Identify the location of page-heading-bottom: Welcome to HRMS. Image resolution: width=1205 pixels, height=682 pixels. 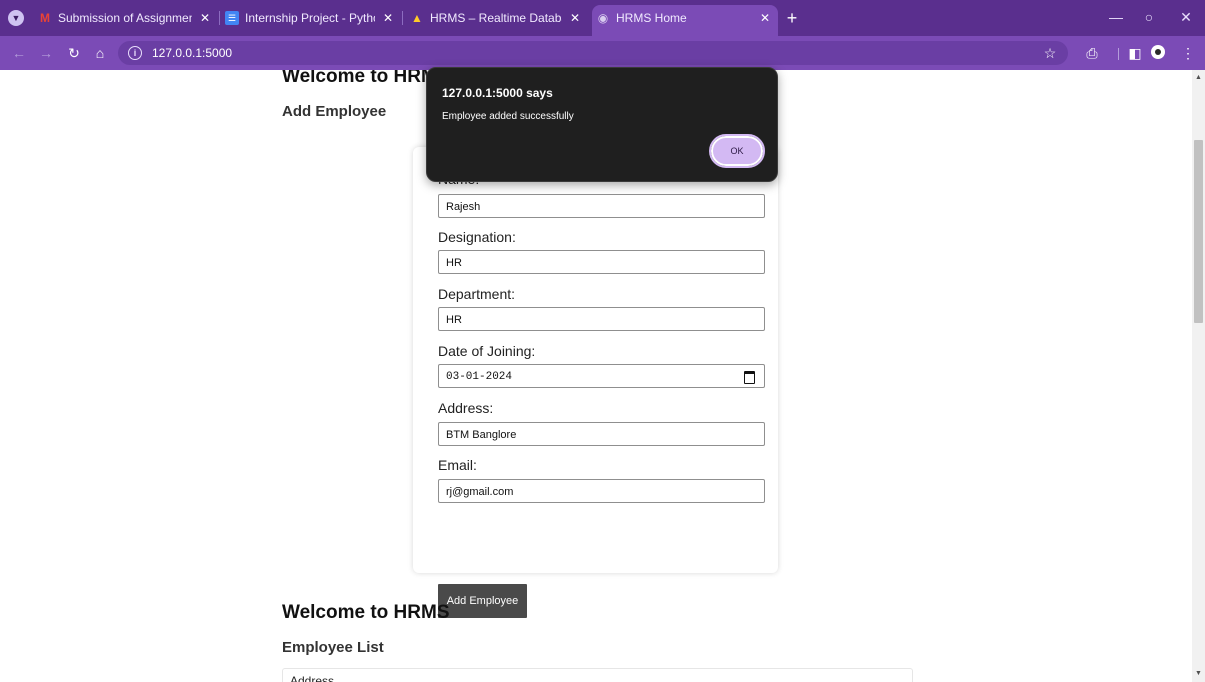
(366, 612).